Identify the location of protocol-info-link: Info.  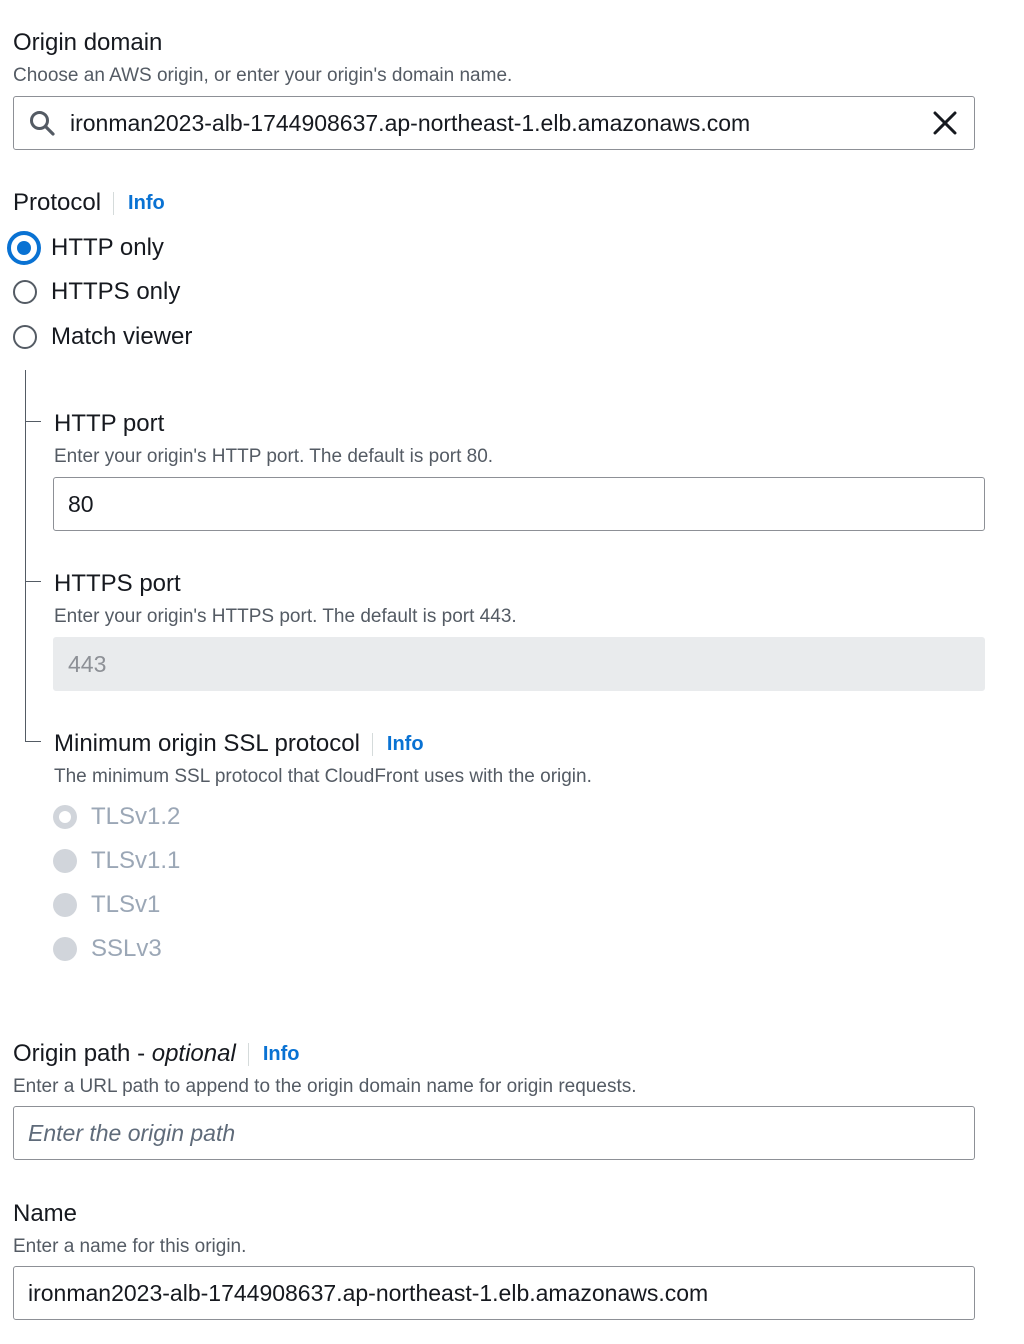
(139, 203).